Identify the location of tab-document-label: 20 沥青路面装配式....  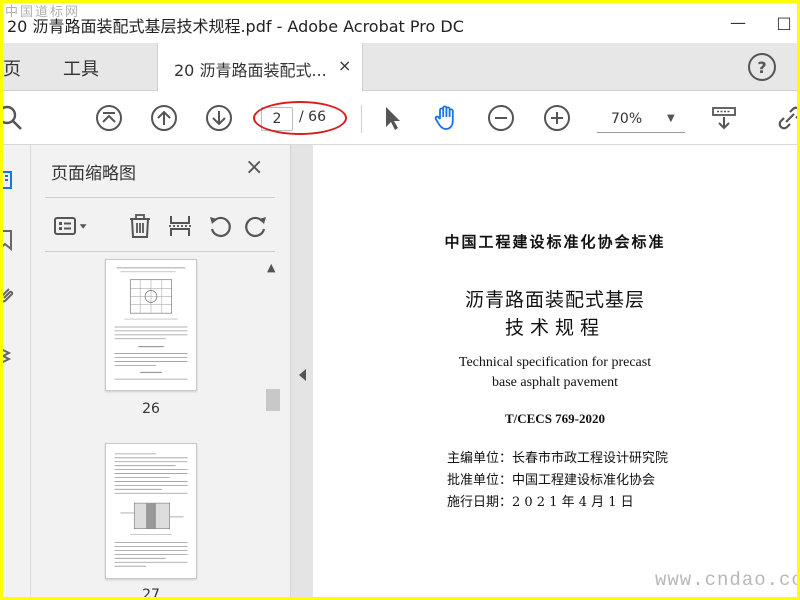
(250, 70).